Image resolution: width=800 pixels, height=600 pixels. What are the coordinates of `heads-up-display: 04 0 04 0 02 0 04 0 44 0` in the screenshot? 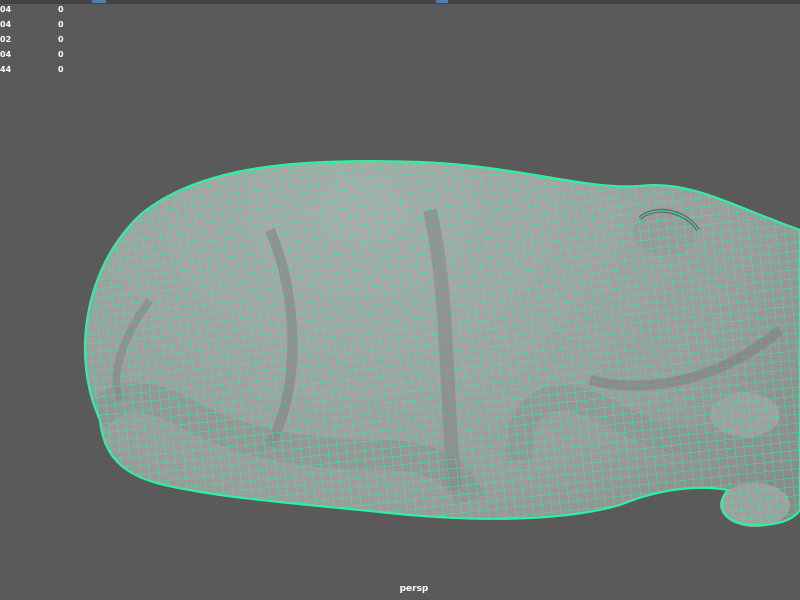 It's located at (39, 39).